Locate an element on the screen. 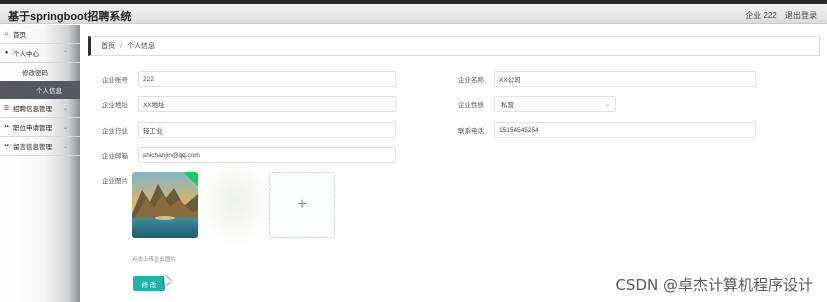  sidebar-item-label: 修改密码 is located at coordinates (35, 73).